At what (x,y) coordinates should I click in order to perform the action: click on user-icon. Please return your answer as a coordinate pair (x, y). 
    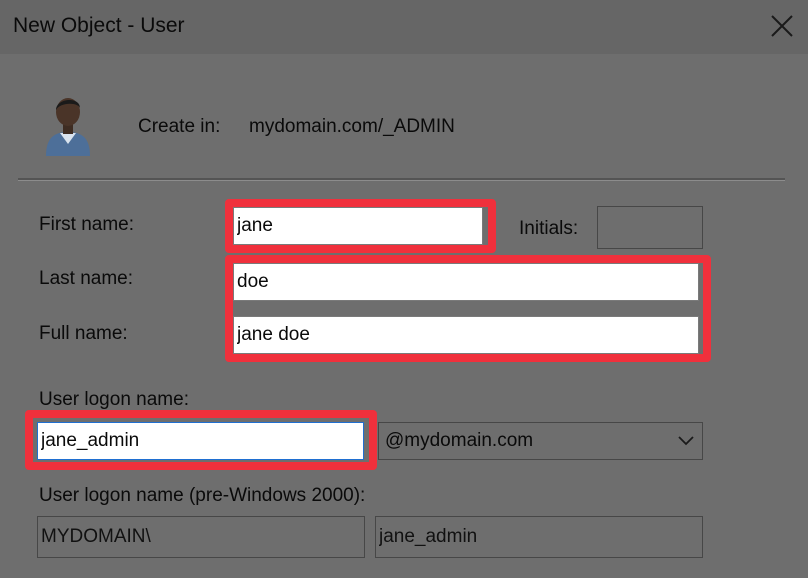
    Looking at the image, I should click on (68, 126).